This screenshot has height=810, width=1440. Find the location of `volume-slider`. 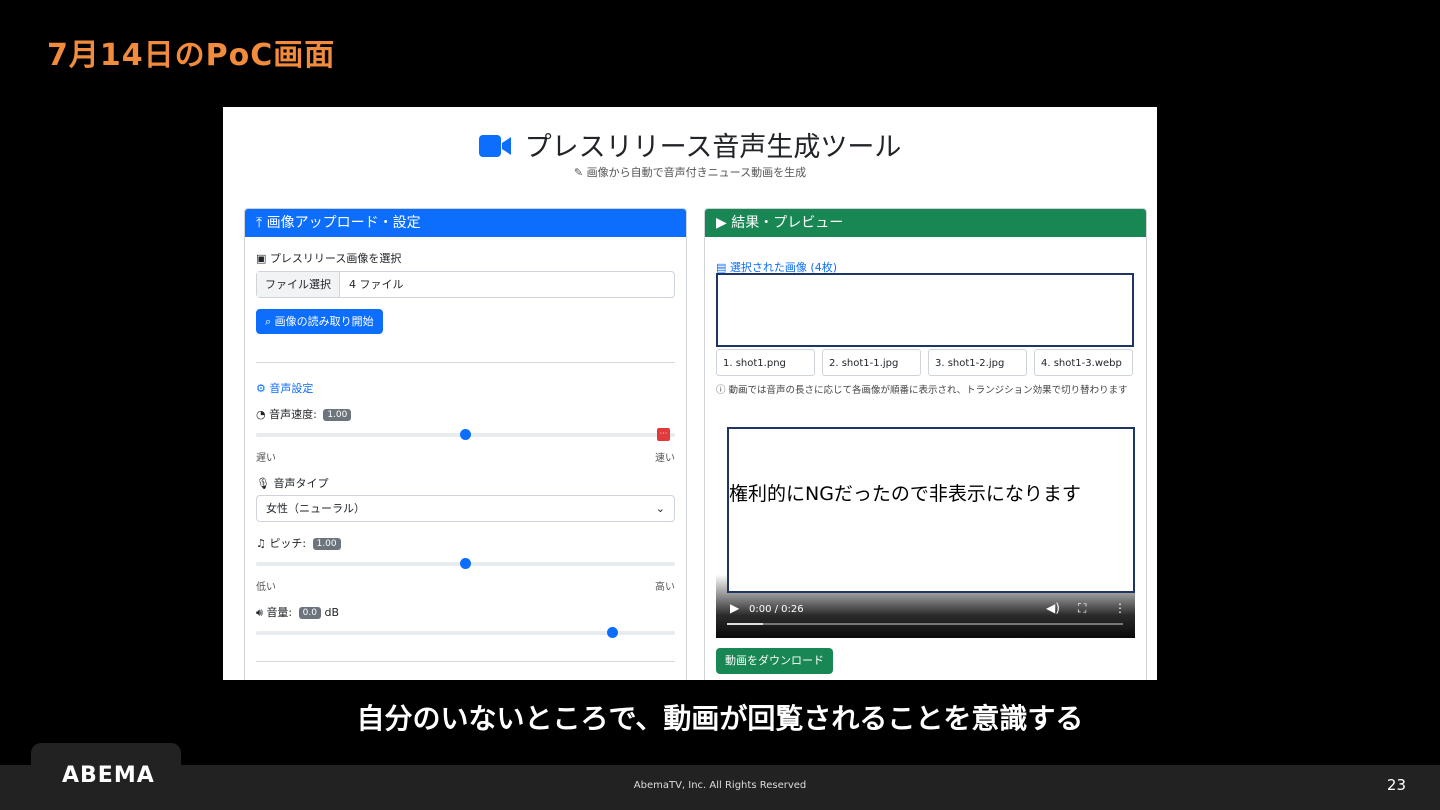

volume-slider is located at coordinates (465, 632).